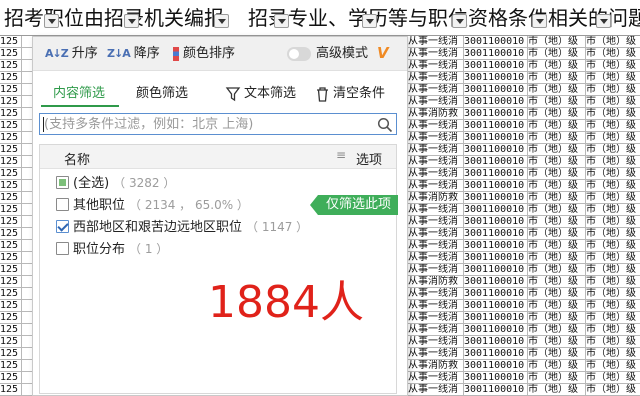 The image size is (640, 396). Describe the element at coordinates (117, 18) in the screenshot. I see `header-cell-position-source: 招考职位由招录机关编报` at that location.